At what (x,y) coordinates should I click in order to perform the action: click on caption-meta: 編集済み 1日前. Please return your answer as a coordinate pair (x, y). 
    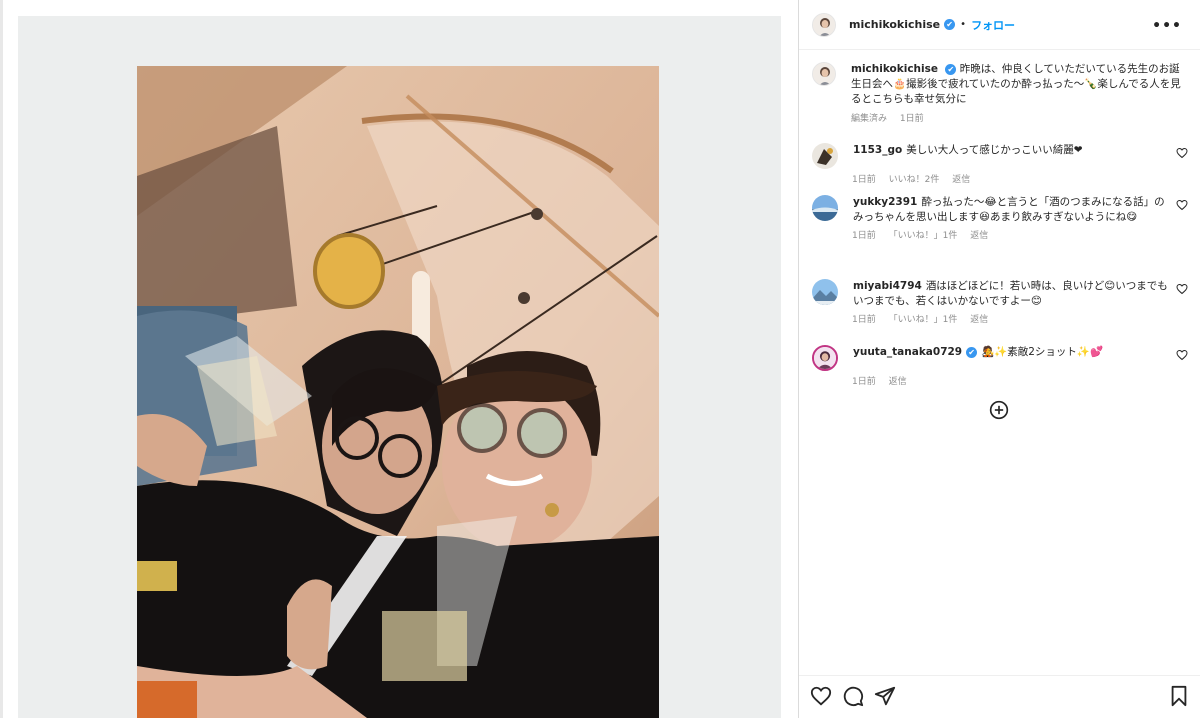
    Looking at the image, I should click on (1019, 117).